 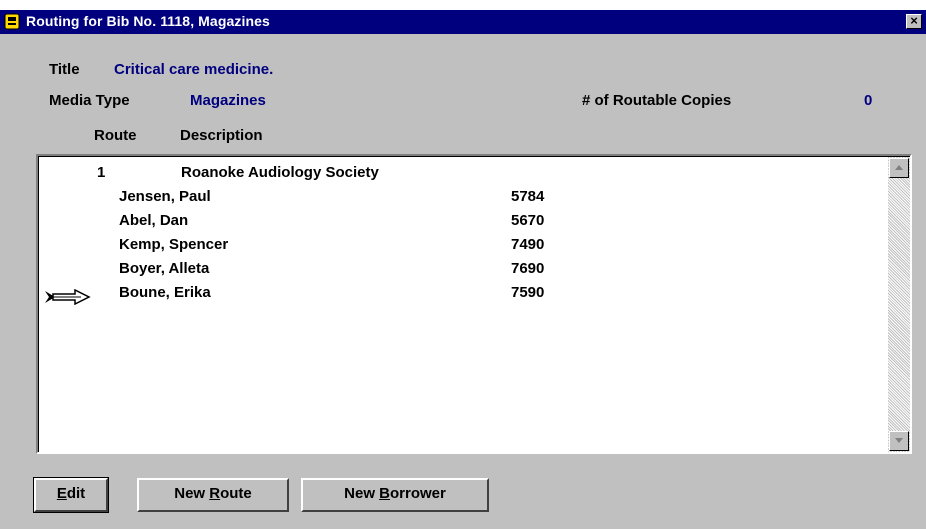 What do you see at coordinates (101, 172) in the screenshot?
I see `route-number: 1` at bounding box center [101, 172].